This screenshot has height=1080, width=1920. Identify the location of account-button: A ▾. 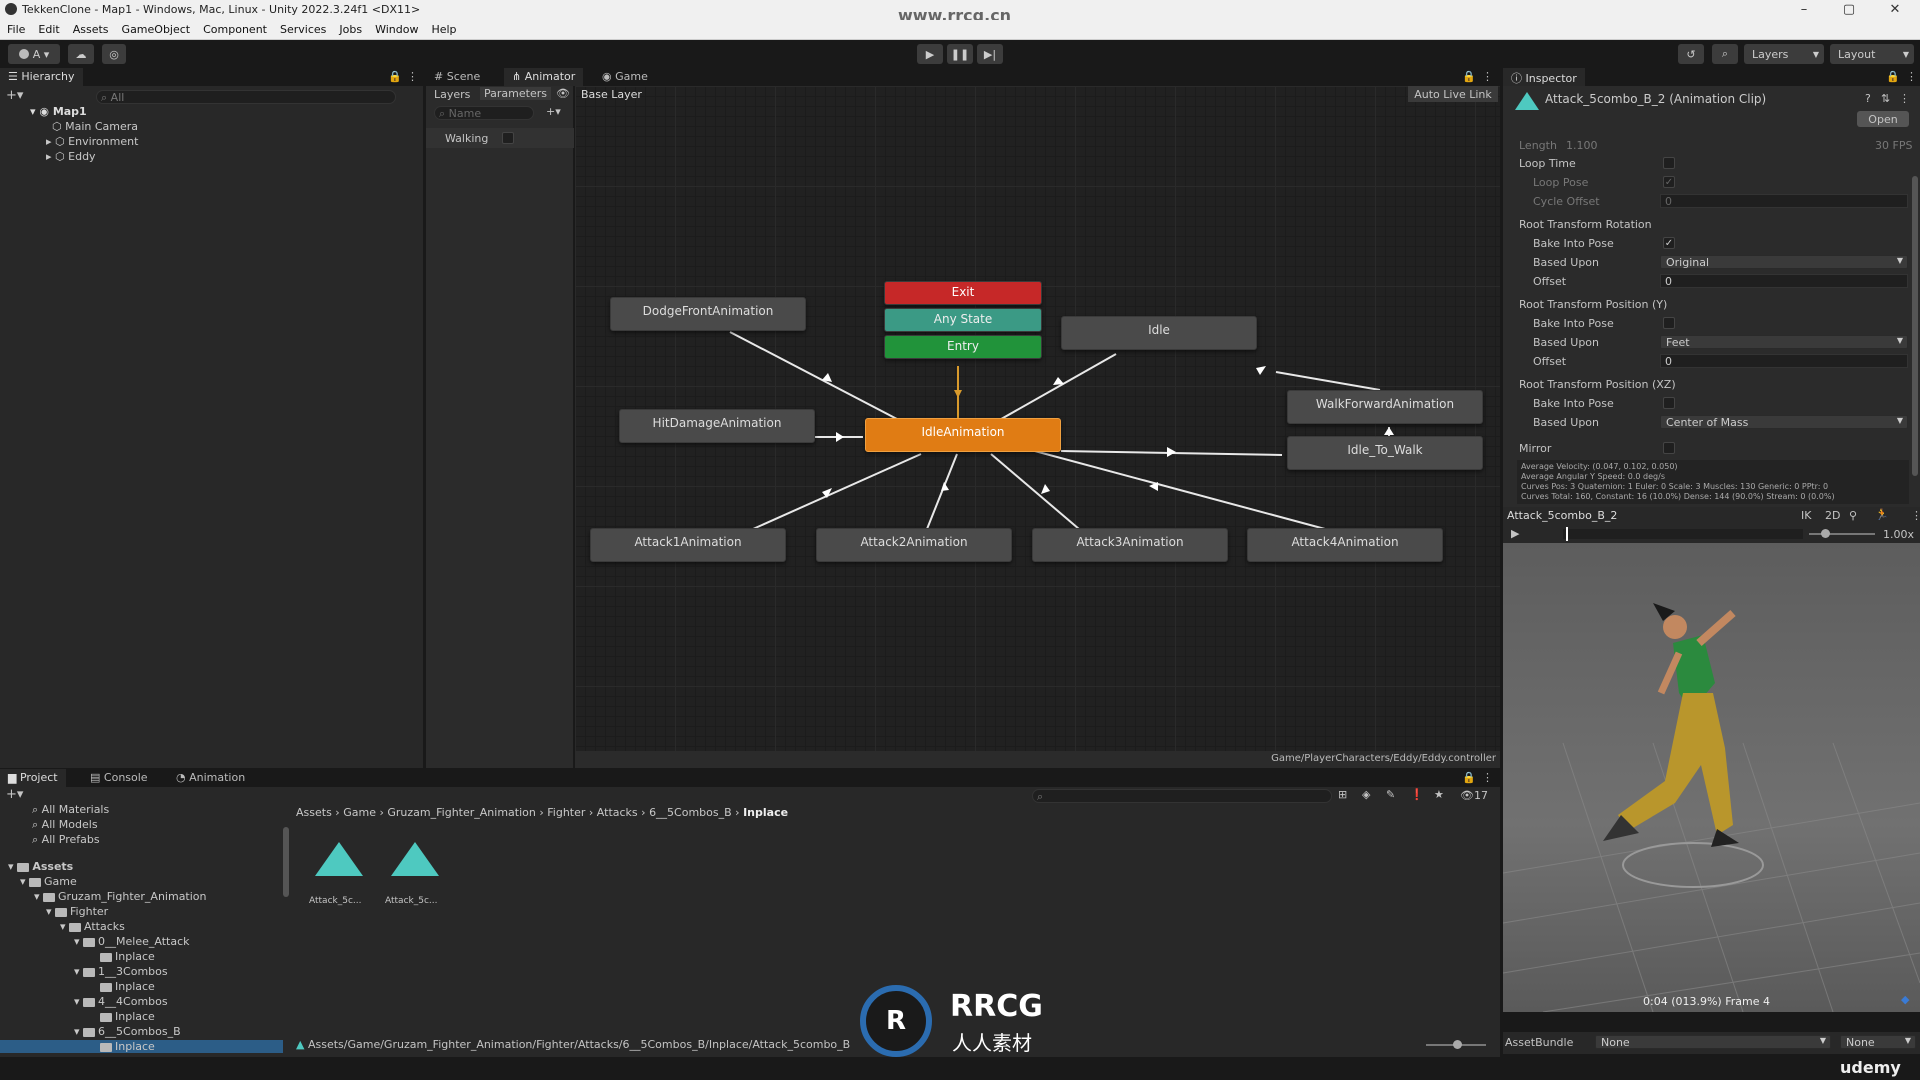
(34, 54).